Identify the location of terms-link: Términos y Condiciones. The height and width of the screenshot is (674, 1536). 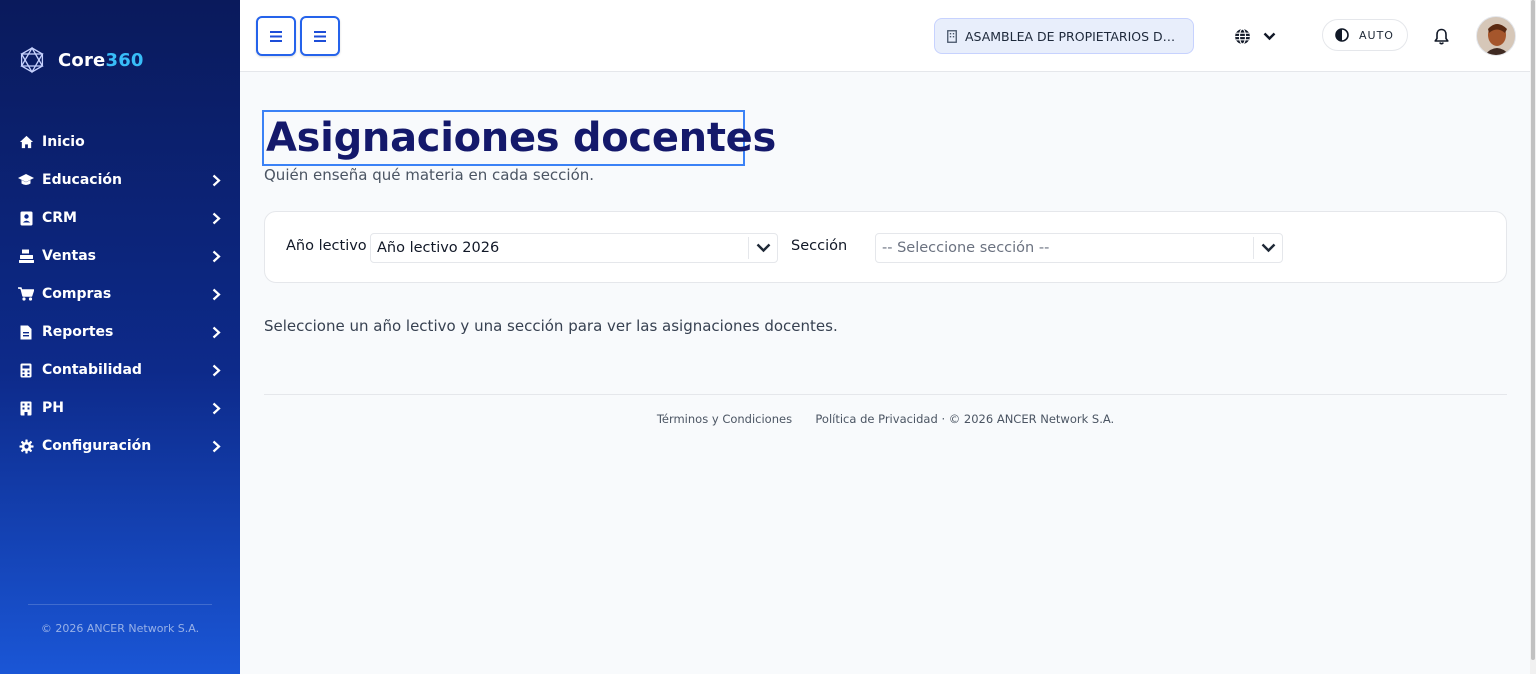
(724, 419).